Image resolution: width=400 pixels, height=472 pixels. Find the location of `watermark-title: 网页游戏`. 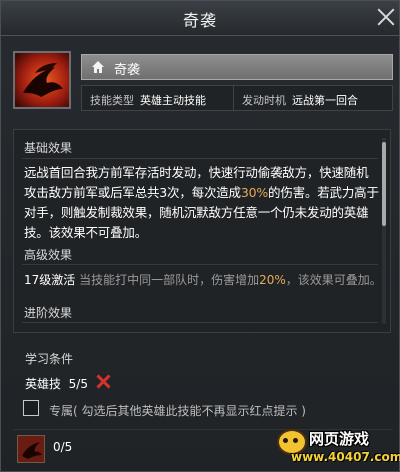

watermark-title: 网页游戏 is located at coordinates (339, 439).